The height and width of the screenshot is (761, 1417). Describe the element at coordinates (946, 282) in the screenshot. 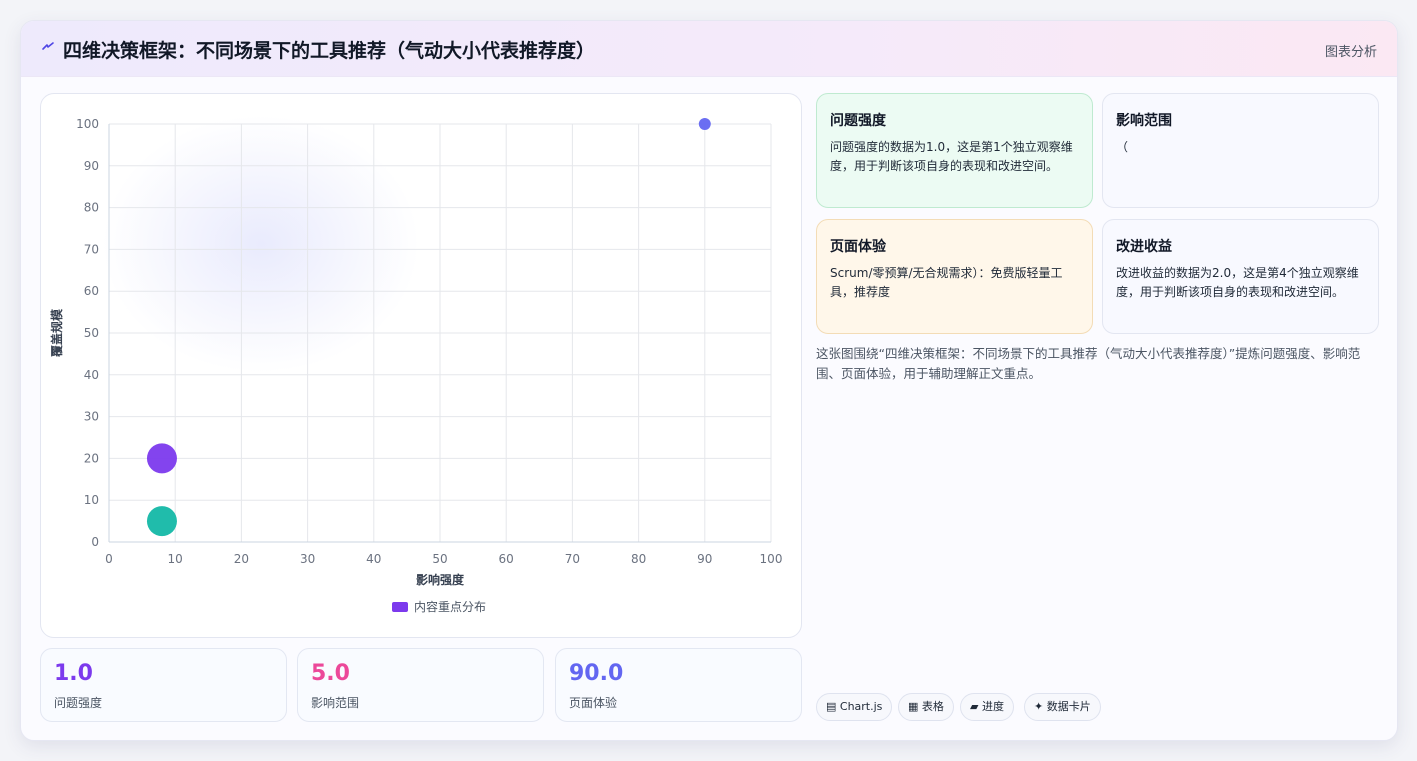

I see `info-card-body: Scrum/零预算/无合规需求）：免费版轻量工具，推荐度` at that location.